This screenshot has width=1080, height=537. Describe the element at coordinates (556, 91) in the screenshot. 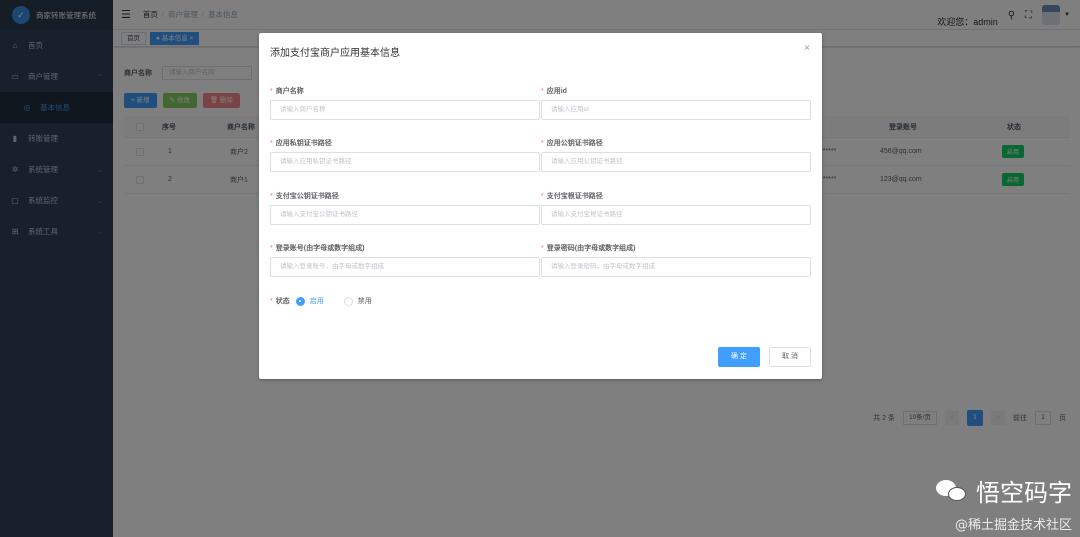

I see `app-id-label: 应用id` at that location.